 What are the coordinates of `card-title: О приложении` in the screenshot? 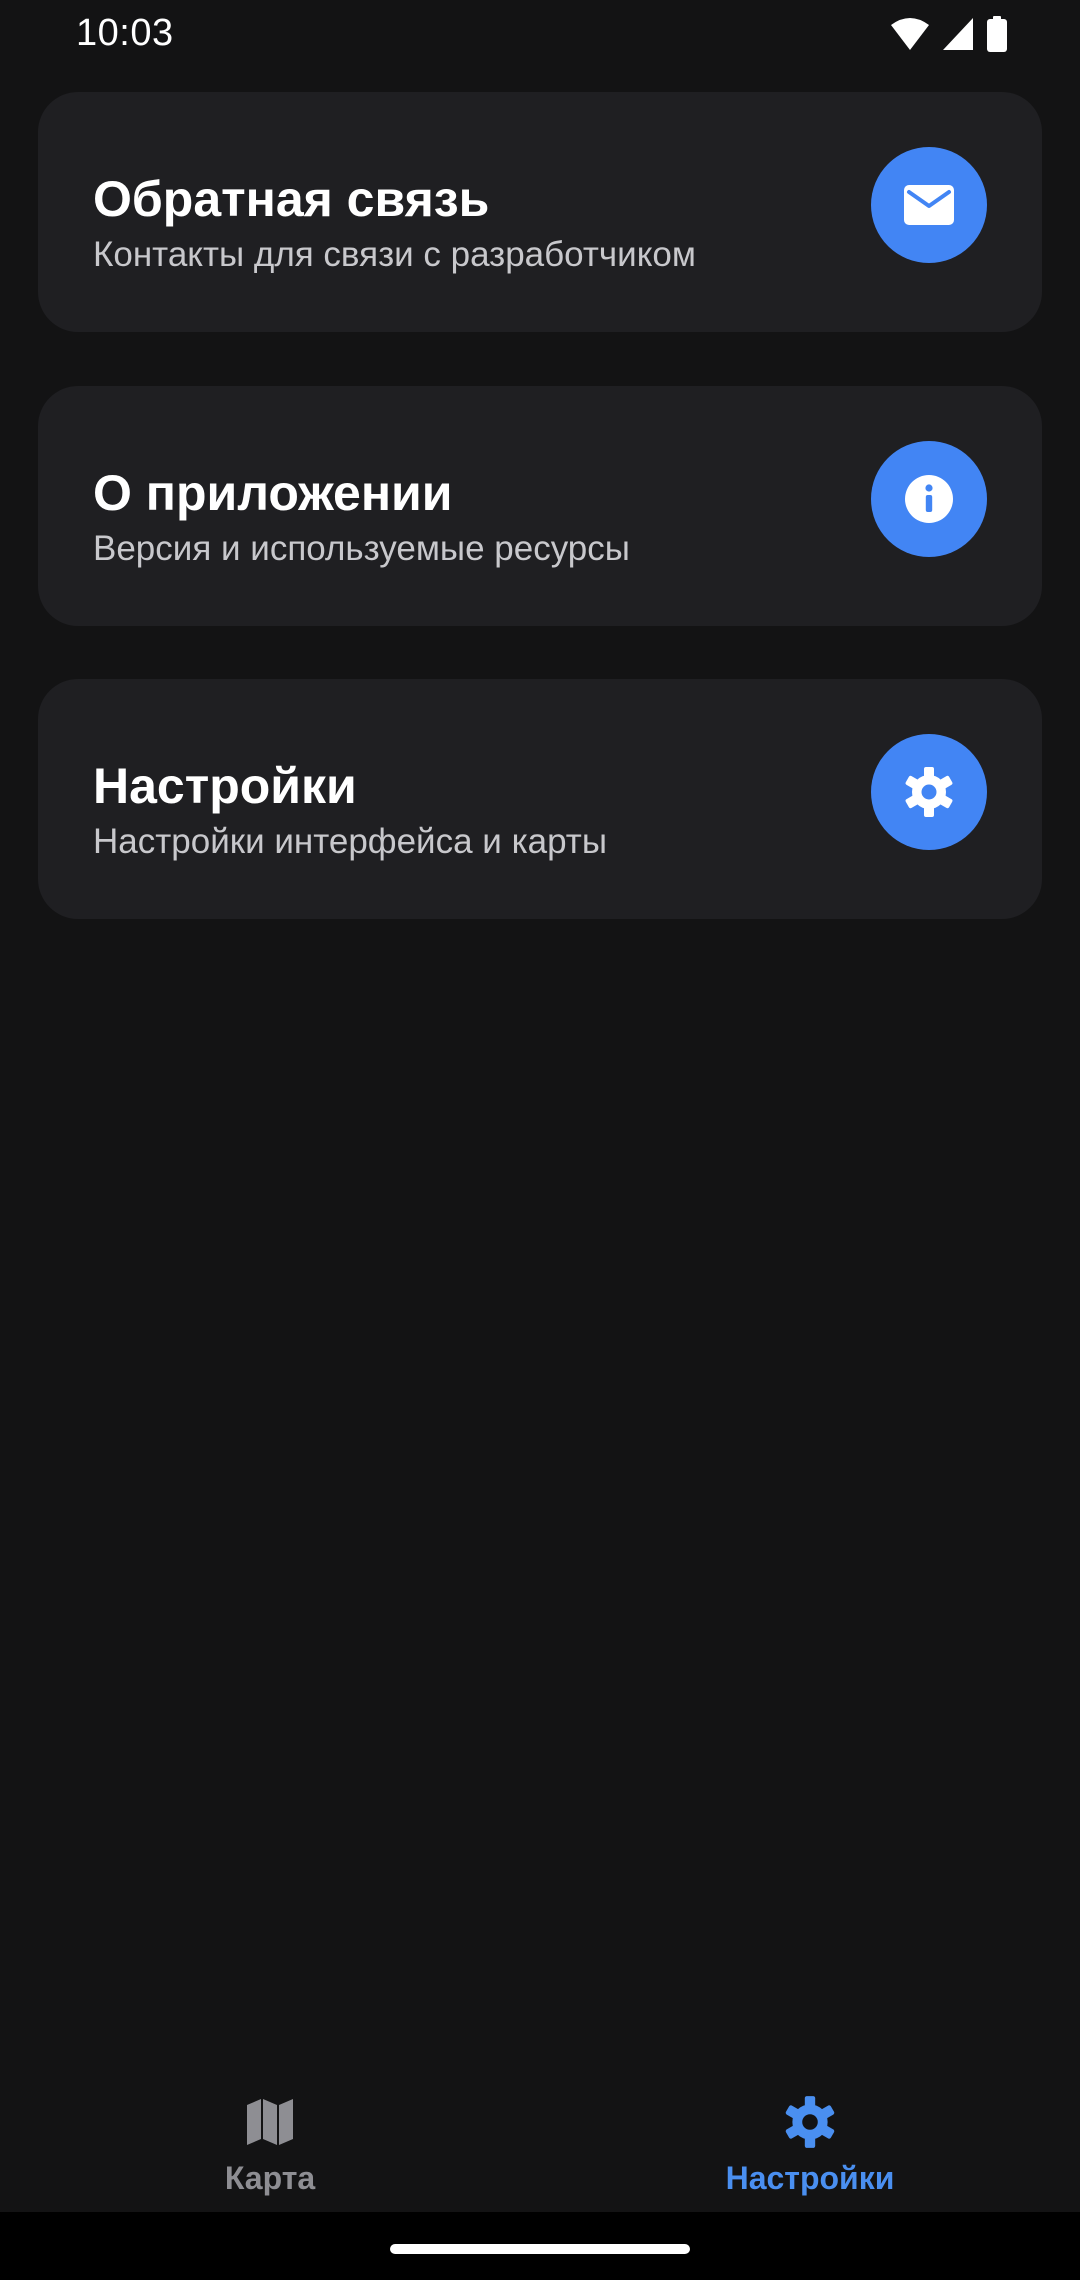 It's located at (273, 493).